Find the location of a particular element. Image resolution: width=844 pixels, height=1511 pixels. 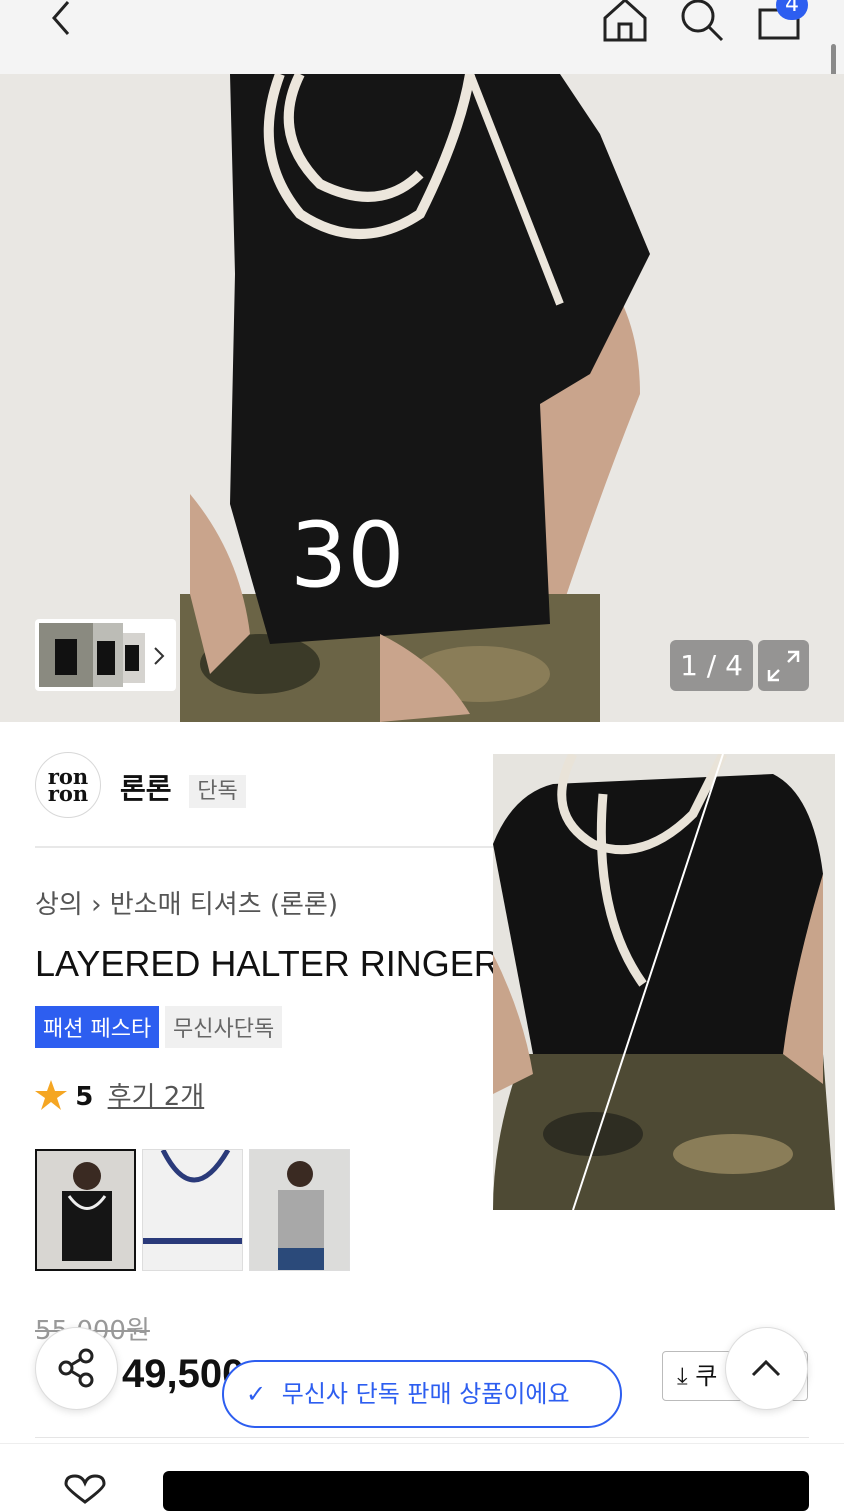

variant-thumb-black is located at coordinates (85, 1210).